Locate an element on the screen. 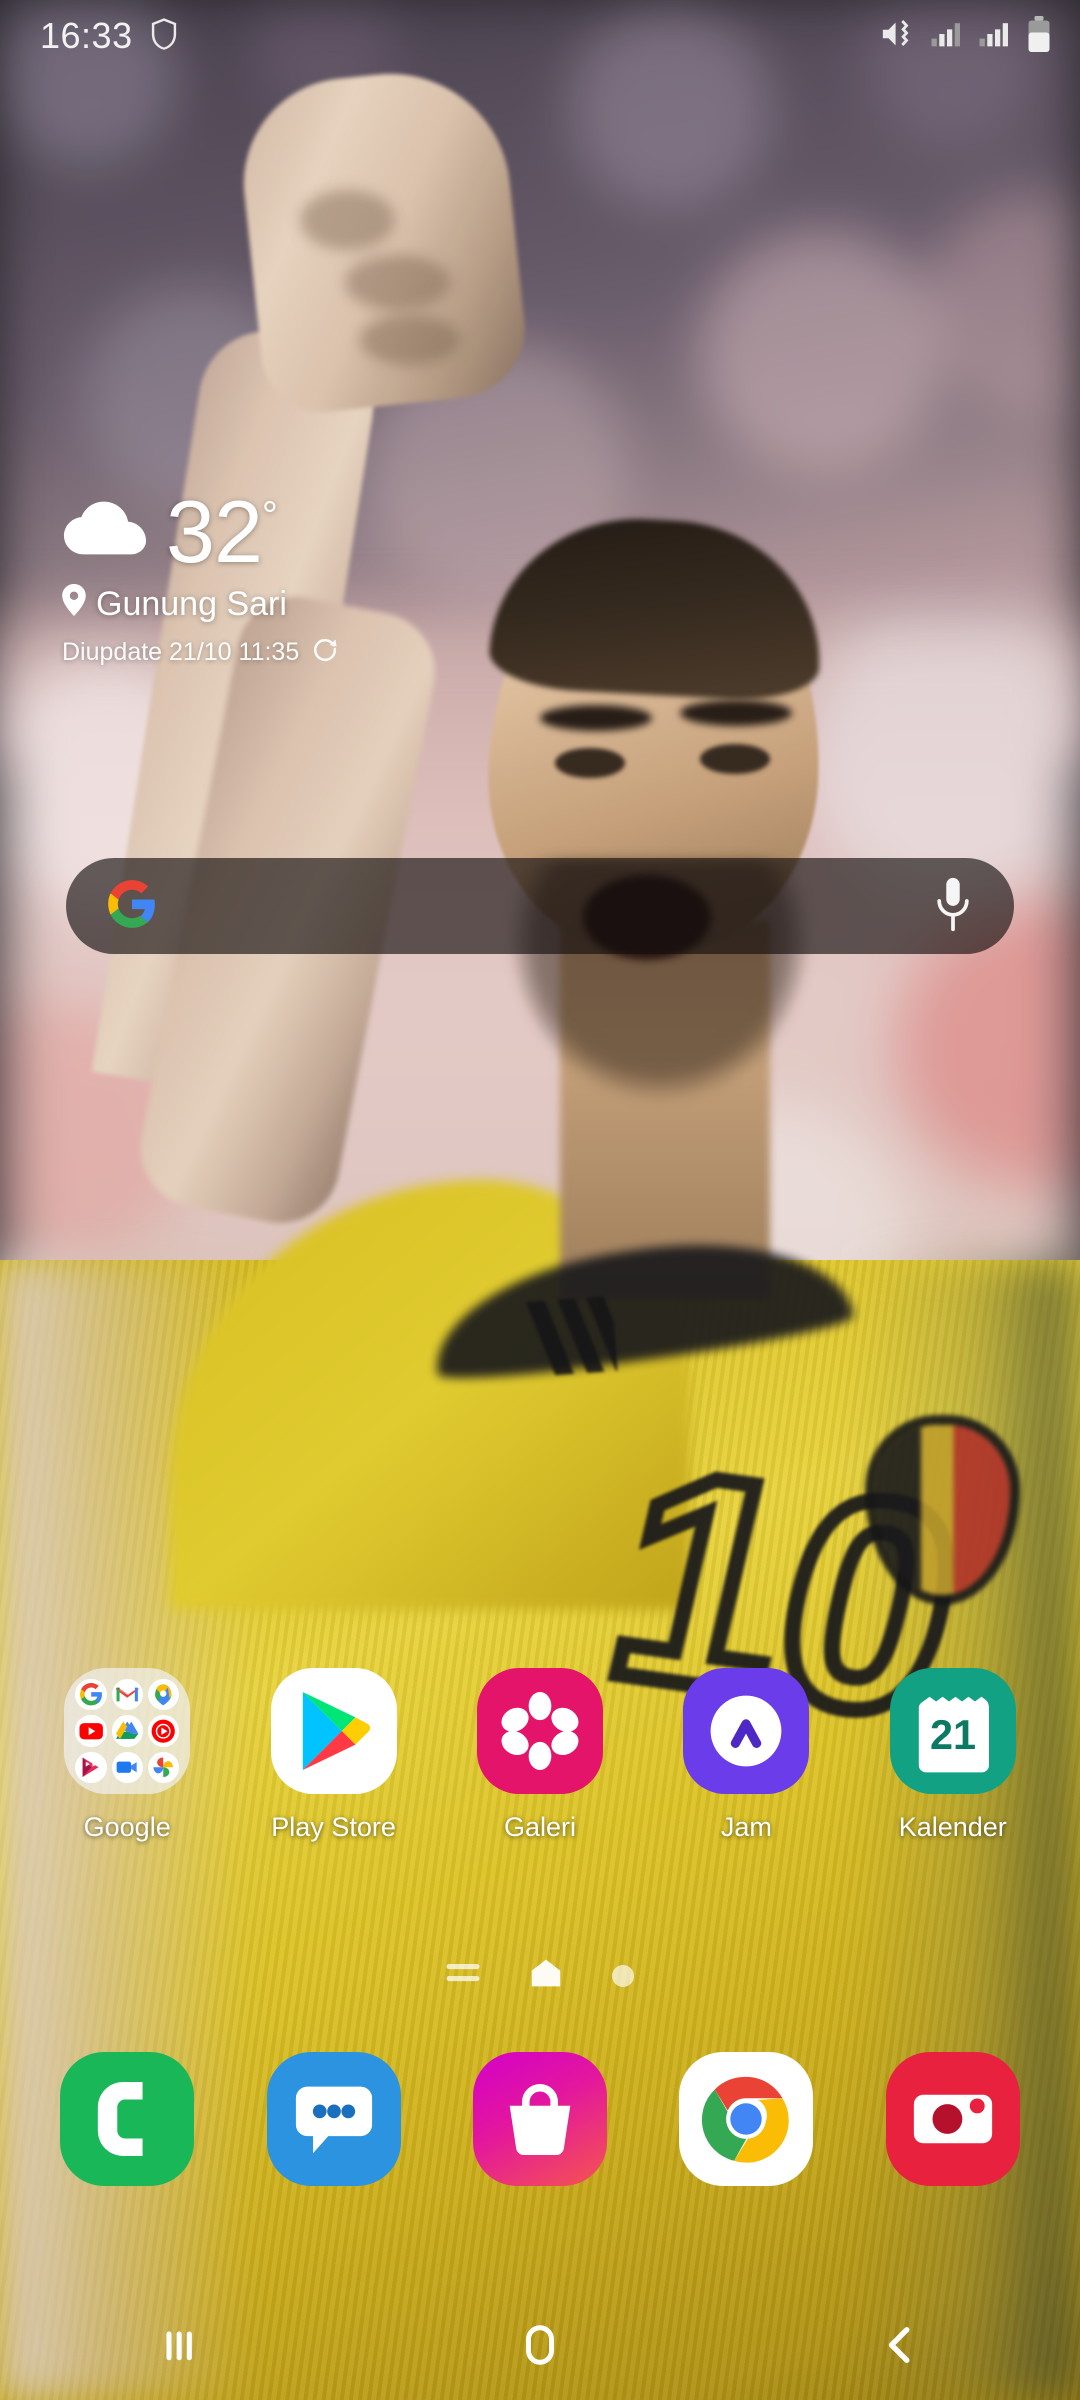 Image resolution: width=1080 pixels, height=2400 pixels. app-label: Kalender is located at coordinates (952, 1827).